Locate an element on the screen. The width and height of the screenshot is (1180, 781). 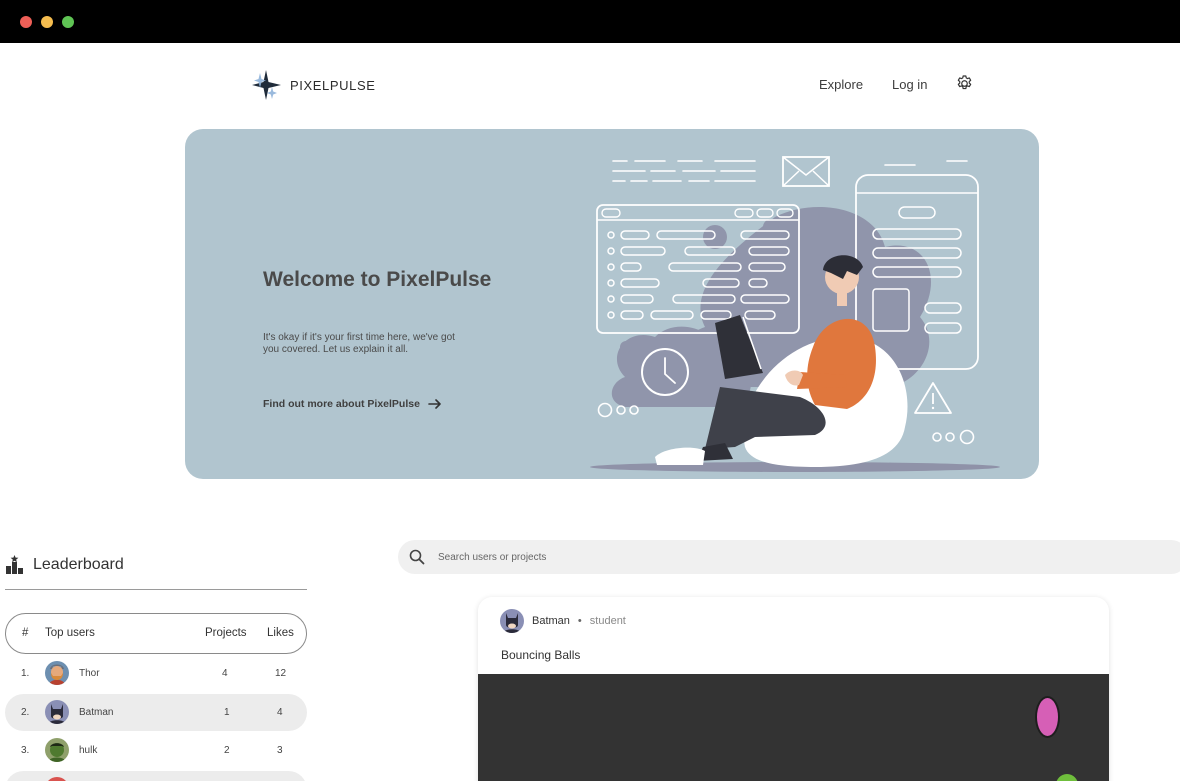
nav-login-link: Log in is located at coordinates (909, 84).